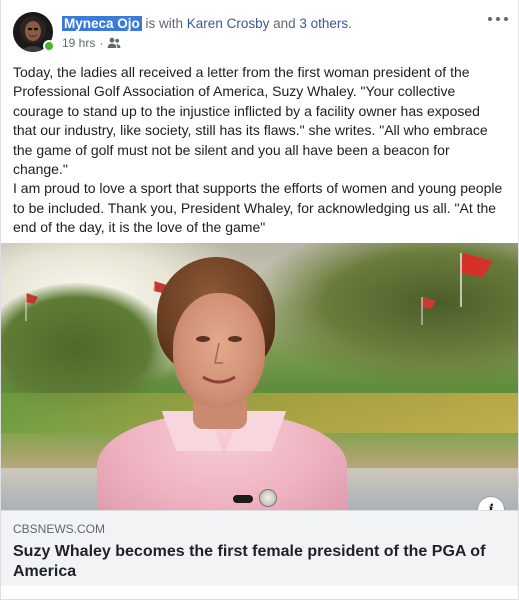 The image size is (519, 600). Describe the element at coordinates (102, 23) in the screenshot. I see `author-name-link: Myneca Ojo` at that location.